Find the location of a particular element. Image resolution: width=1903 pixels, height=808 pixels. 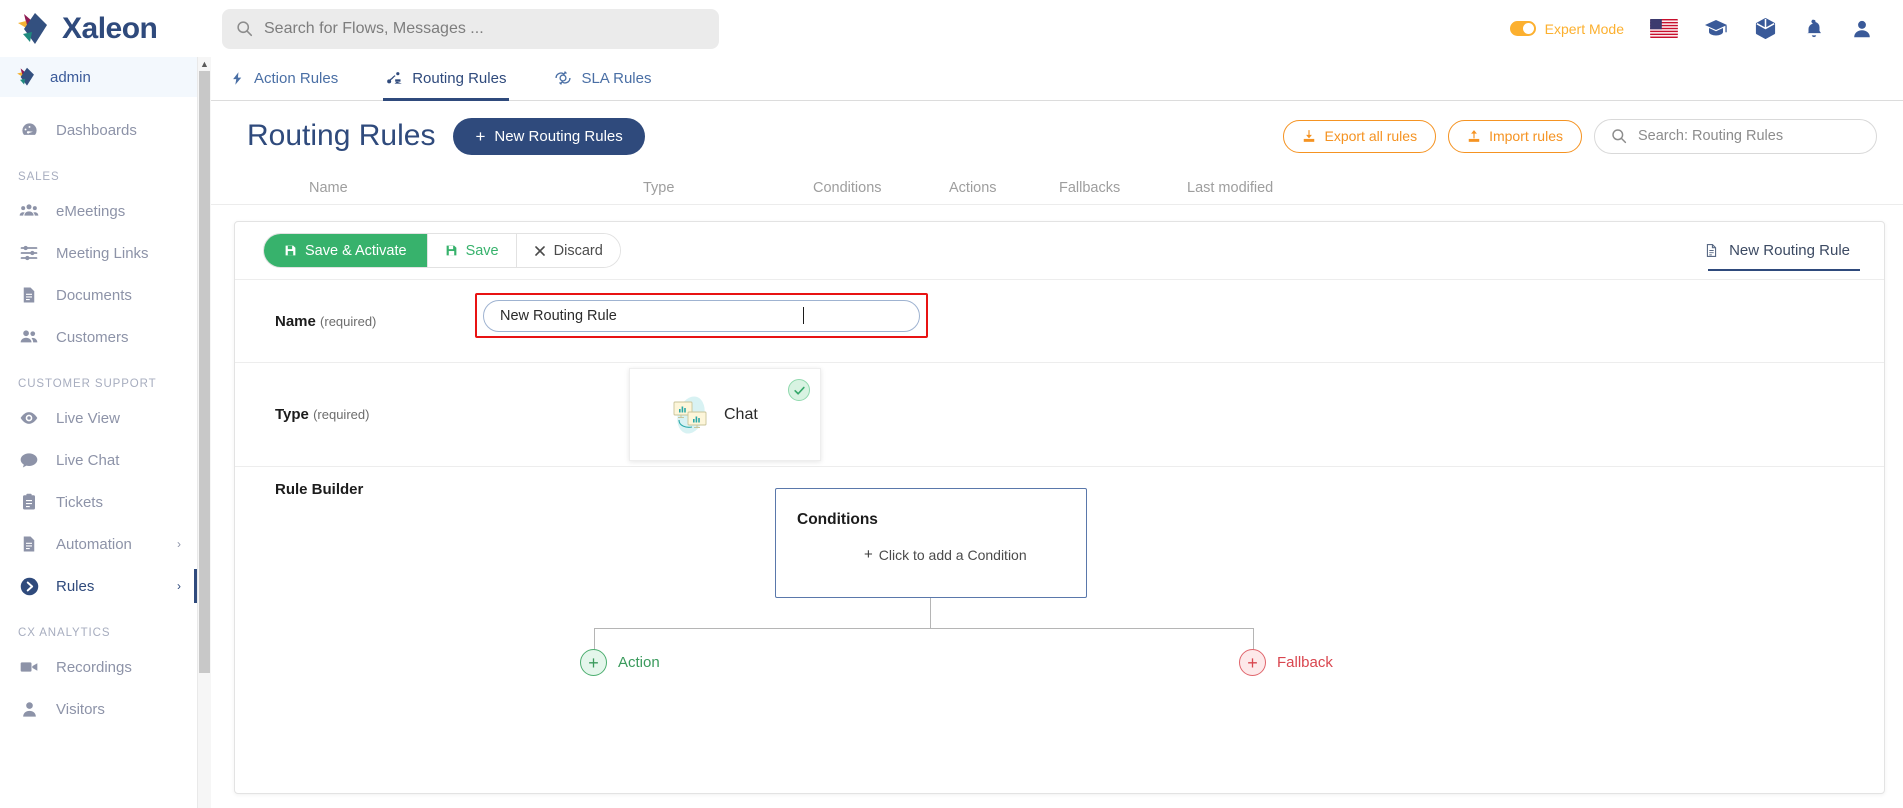

sidebar-item-live-view: Live View is located at coordinates (98, 418).